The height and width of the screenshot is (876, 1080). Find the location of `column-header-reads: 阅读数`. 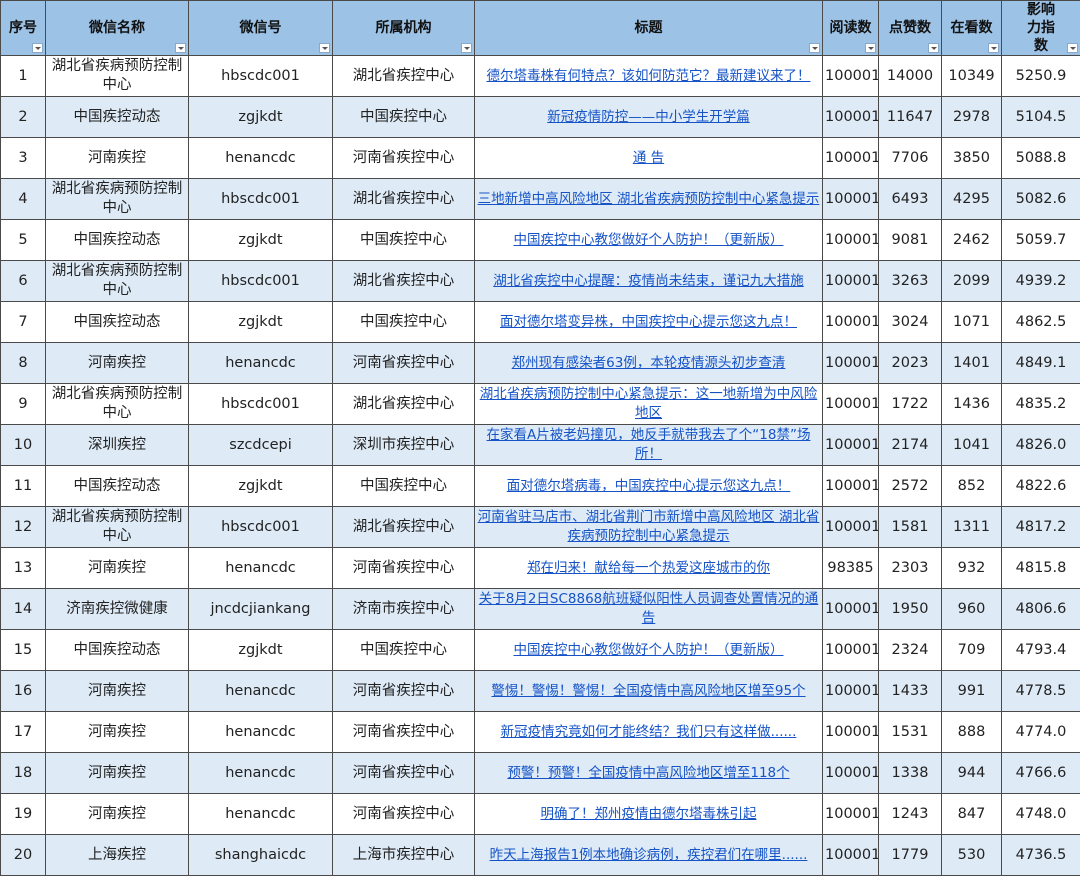

column-header-reads: 阅读数 is located at coordinates (851, 28).